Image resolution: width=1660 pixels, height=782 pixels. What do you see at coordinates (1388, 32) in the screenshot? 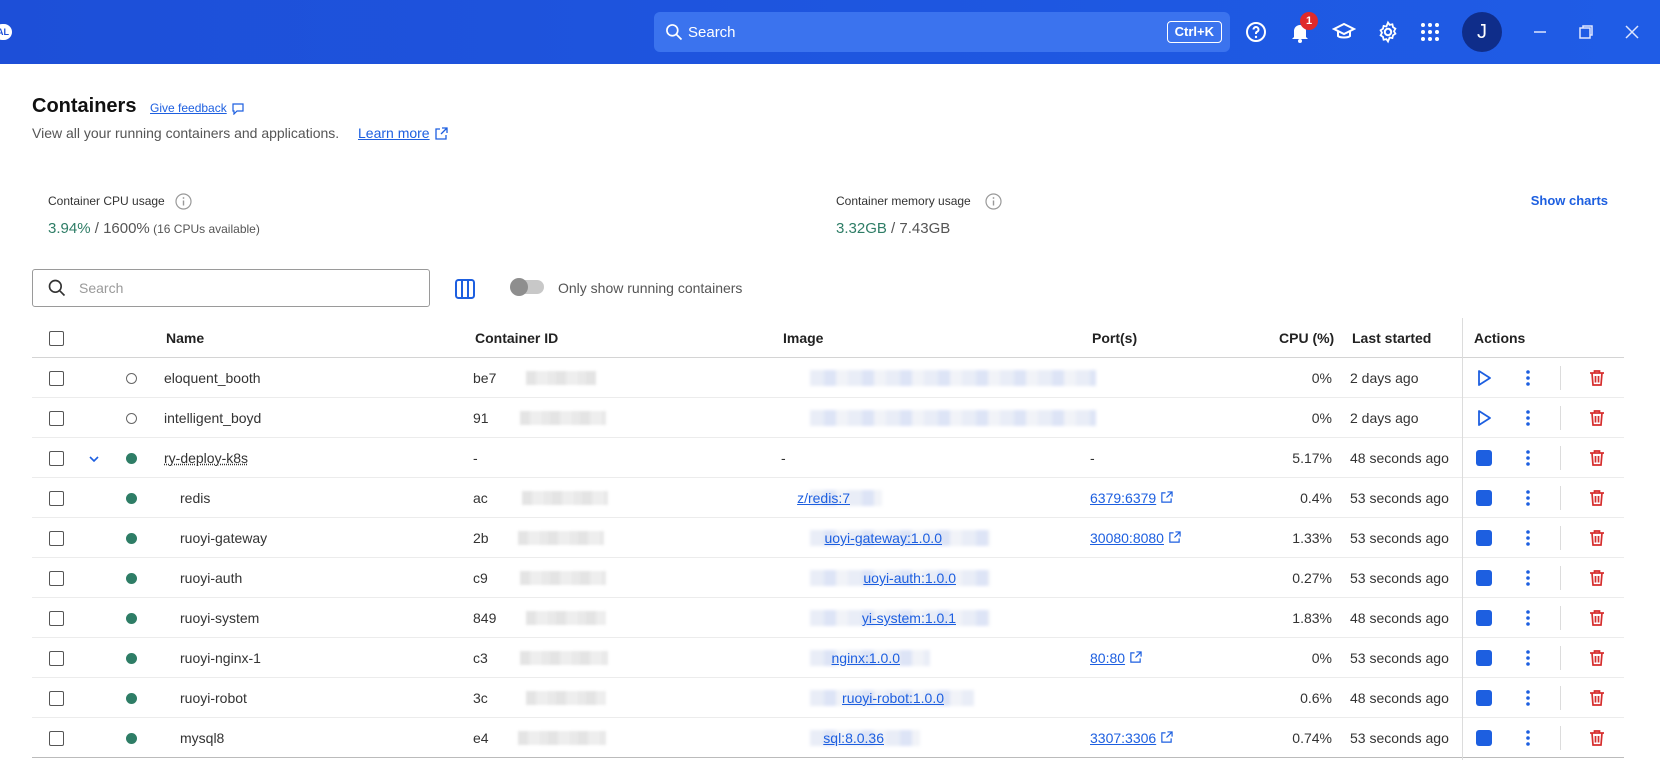
I see `gear-icon` at bounding box center [1388, 32].